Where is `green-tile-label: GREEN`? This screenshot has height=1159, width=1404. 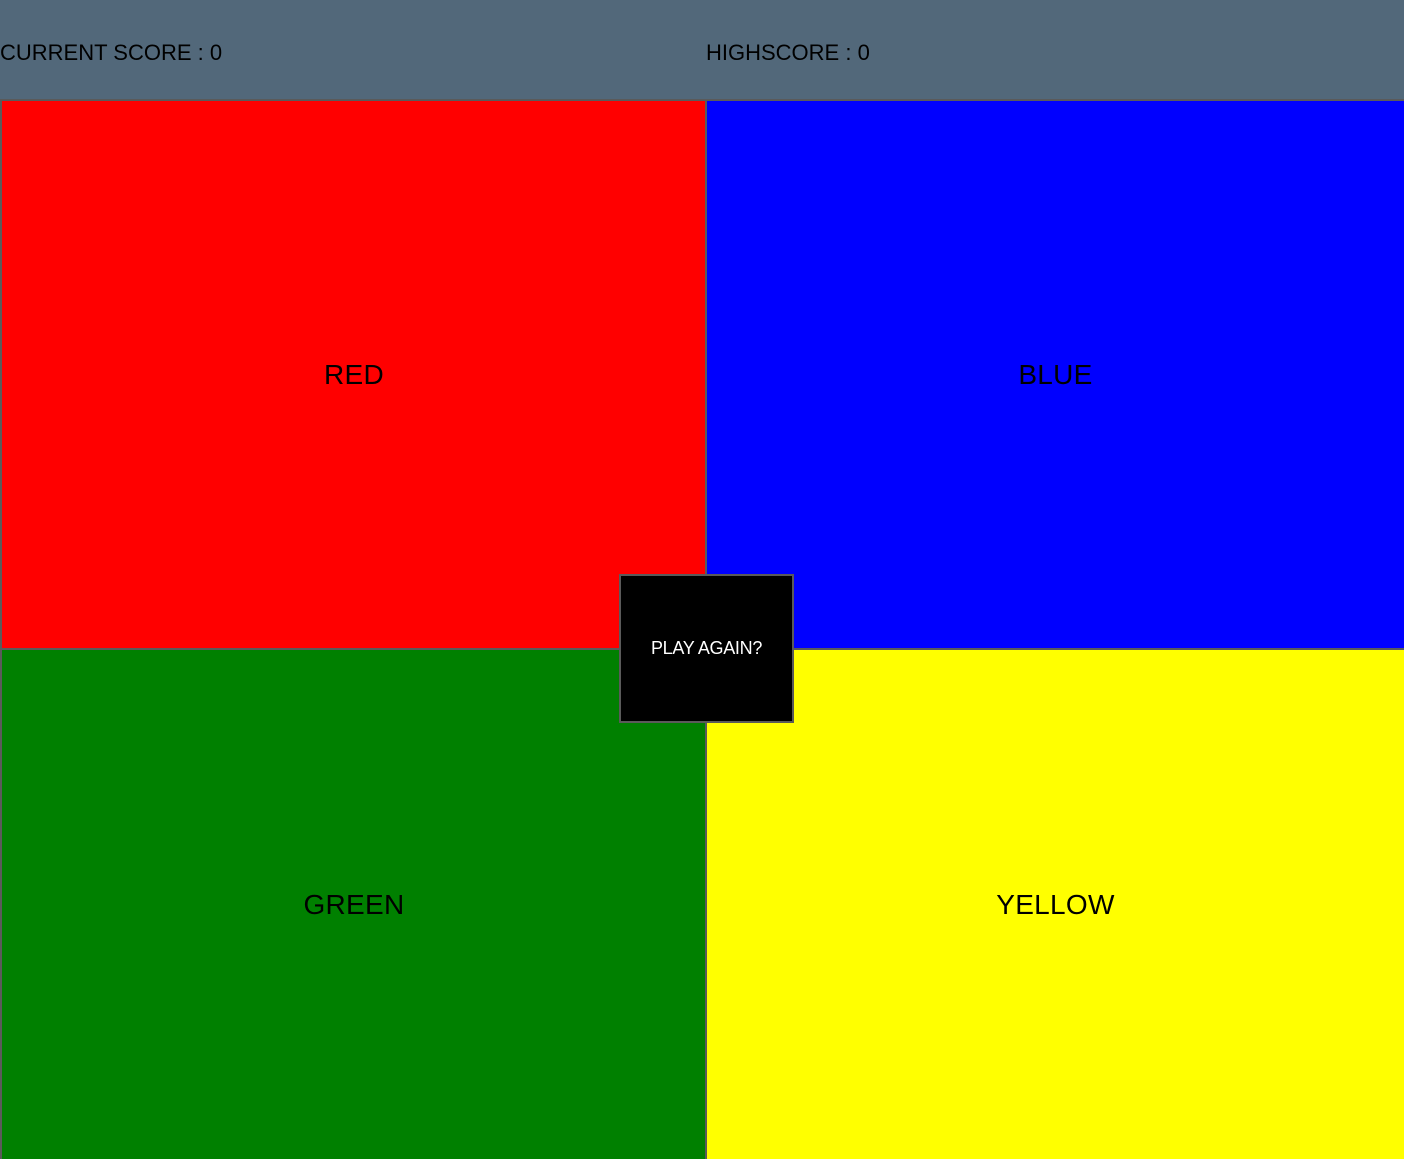
green-tile-label: GREEN is located at coordinates (354, 904).